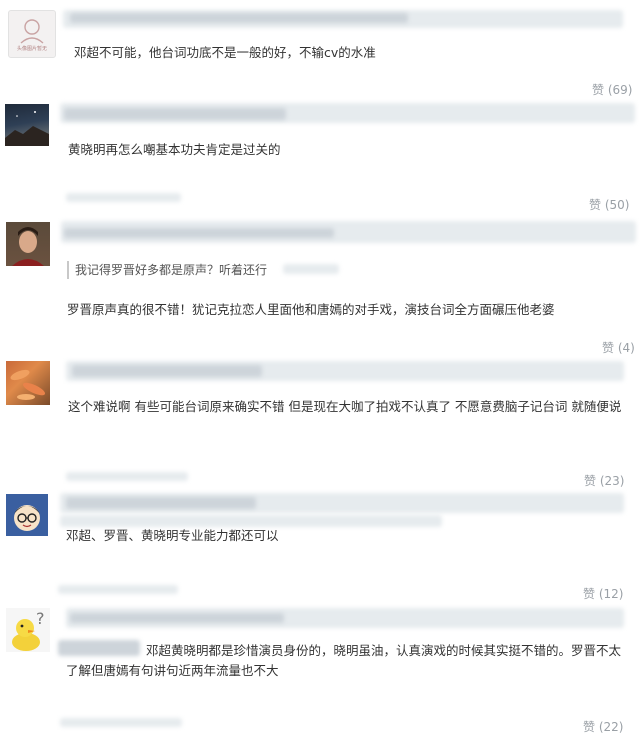  What do you see at coordinates (311, 309) in the screenshot?
I see `comment-text: 罗晋原声真的很不错！犹记克拉恋人里面他和唐嫣的对手戏，演技台词全方面碾压他老婆` at bounding box center [311, 309].